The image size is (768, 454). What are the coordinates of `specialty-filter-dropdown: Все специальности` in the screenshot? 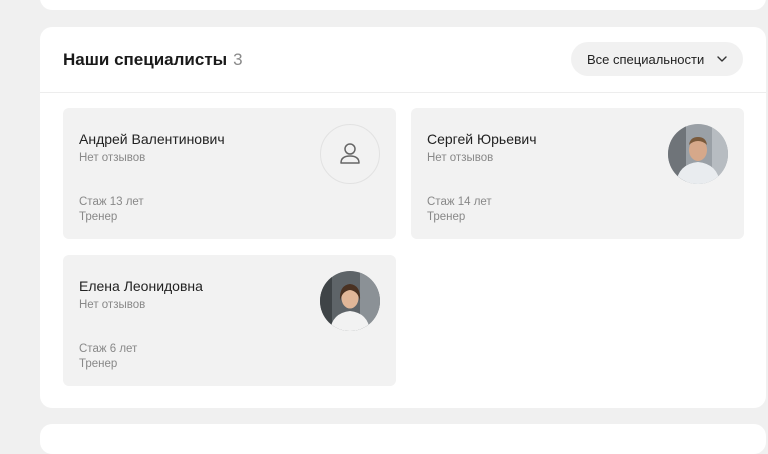 It's located at (657, 59).